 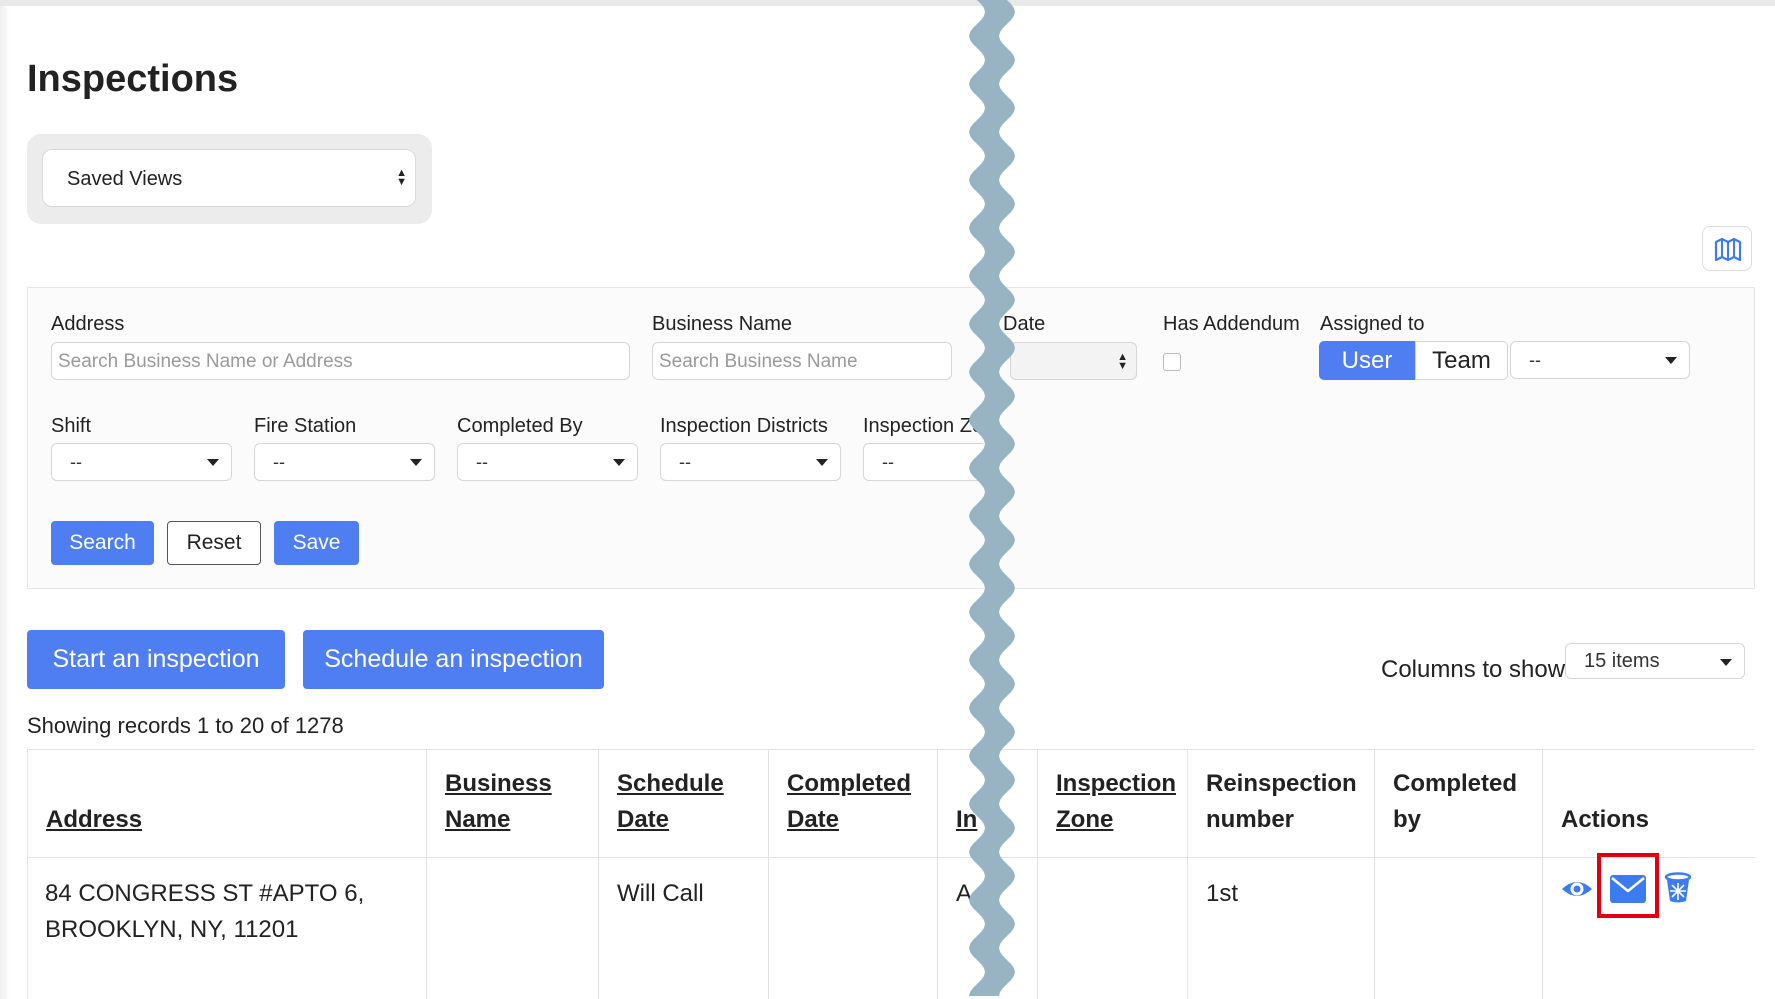 What do you see at coordinates (1085, 819) in the screenshot?
I see `header-inspection-zone-line2: Zone` at bounding box center [1085, 819].